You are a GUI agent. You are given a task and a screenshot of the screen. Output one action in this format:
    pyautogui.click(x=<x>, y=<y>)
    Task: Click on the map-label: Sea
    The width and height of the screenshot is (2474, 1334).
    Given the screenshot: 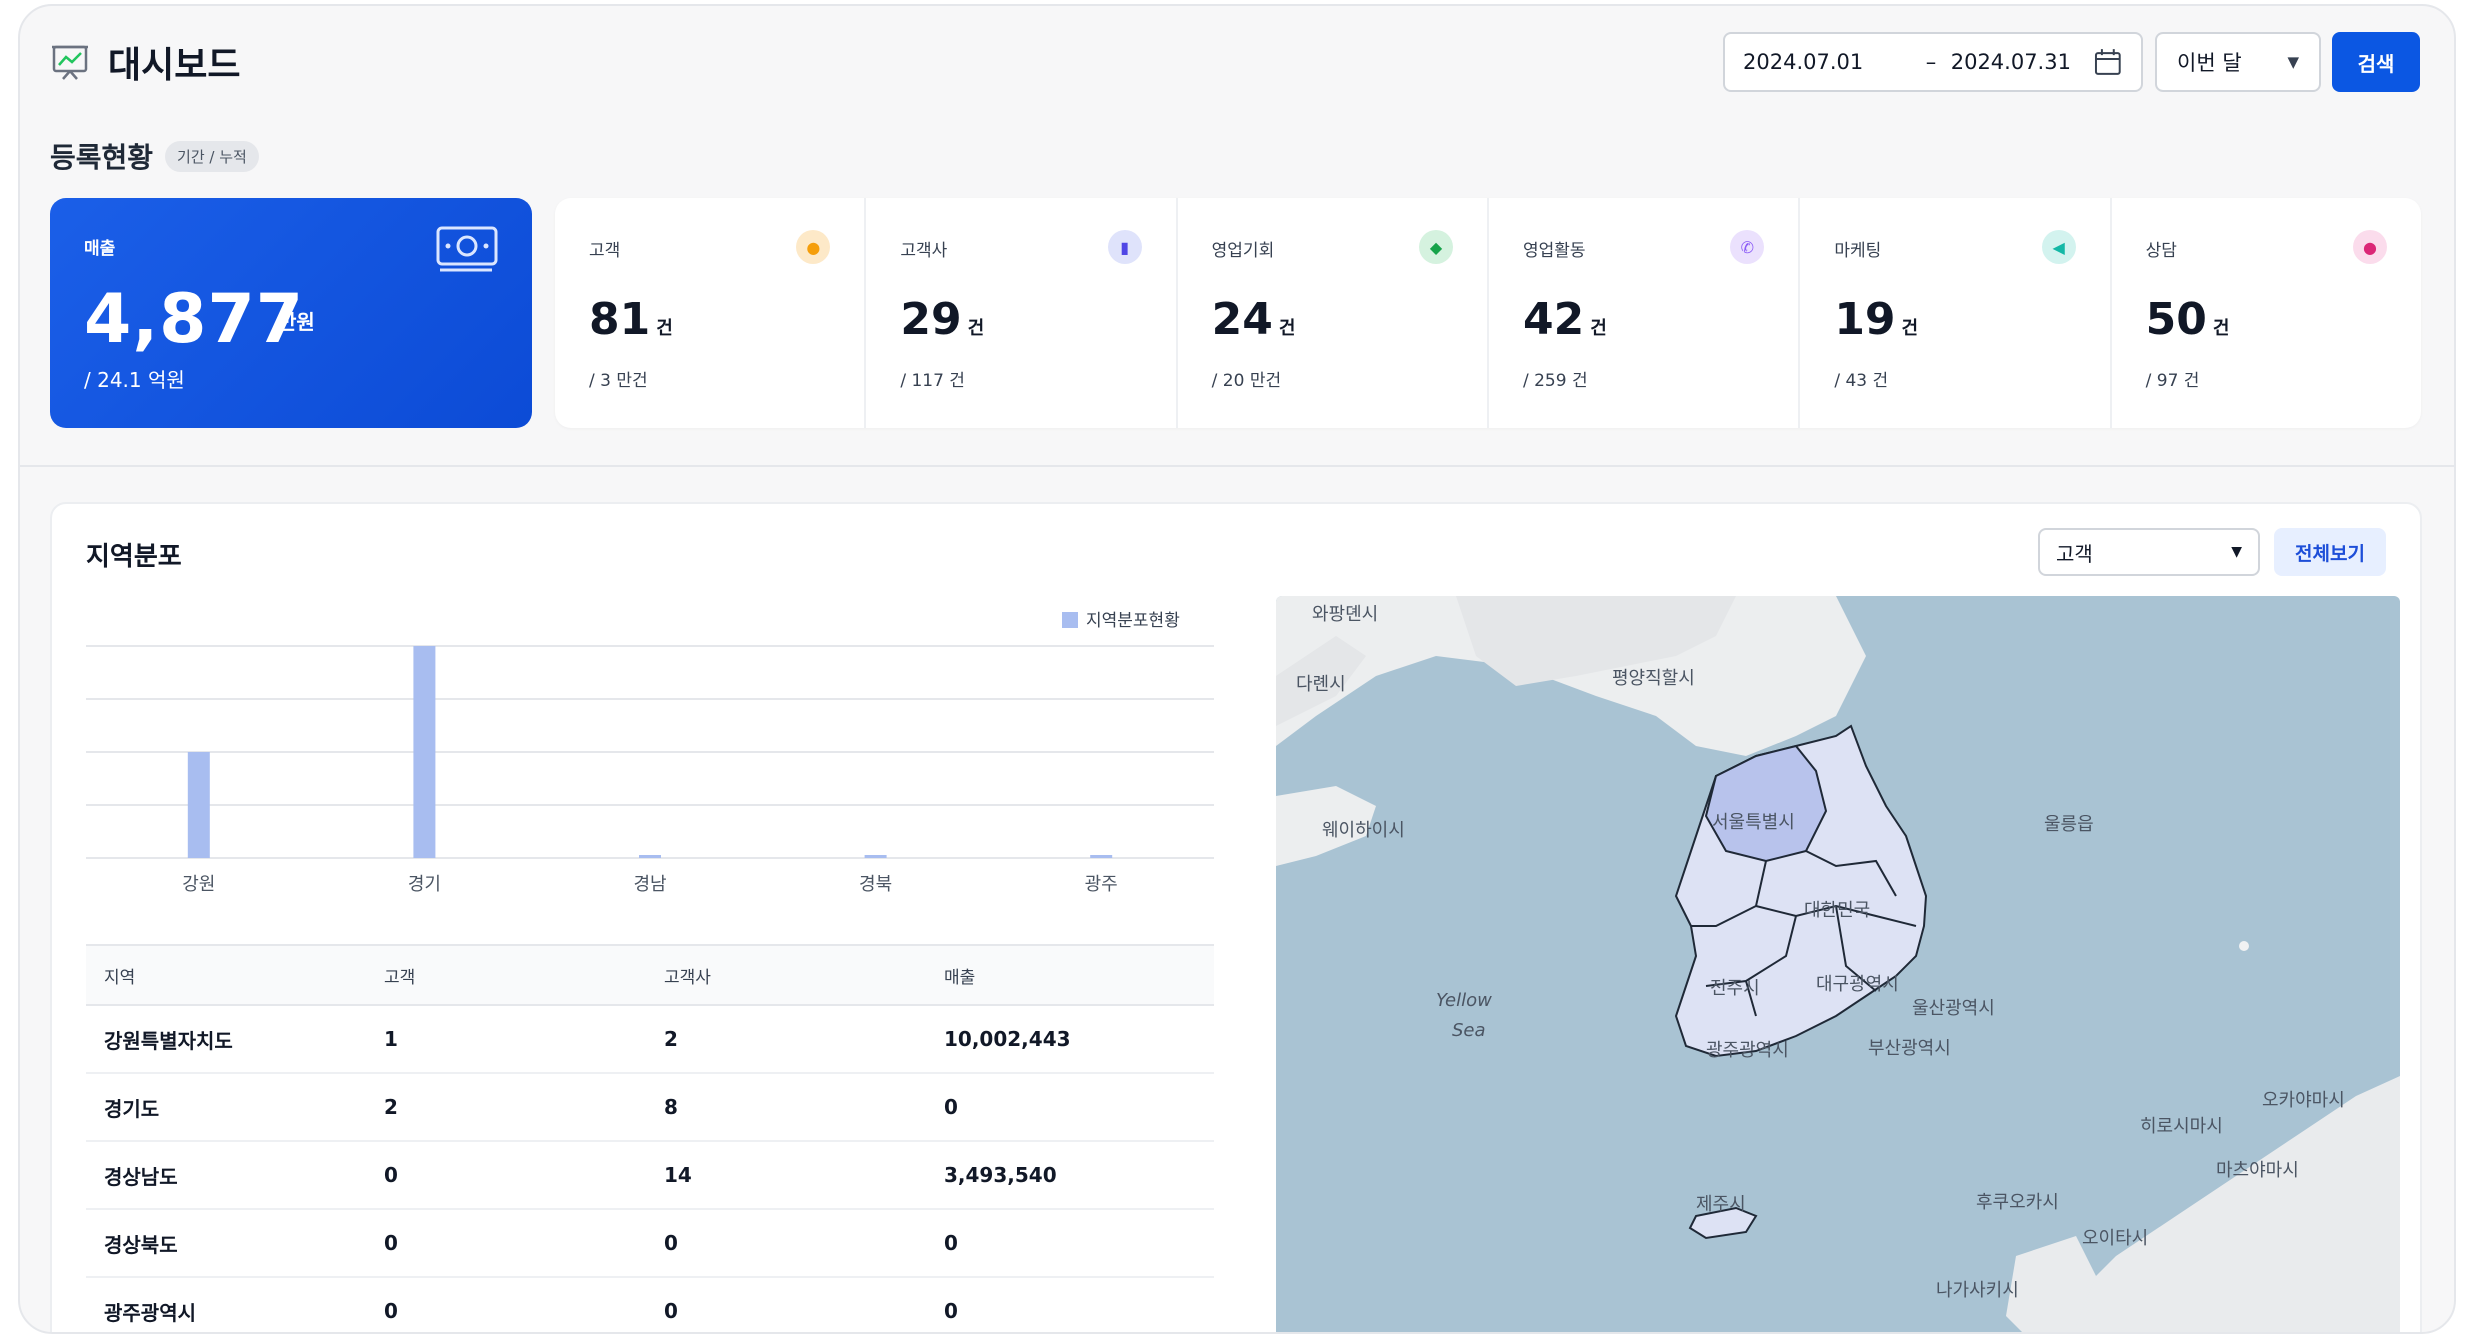 What is the action you would take?
    pyautogui.click(x=1469, y=1030)
    